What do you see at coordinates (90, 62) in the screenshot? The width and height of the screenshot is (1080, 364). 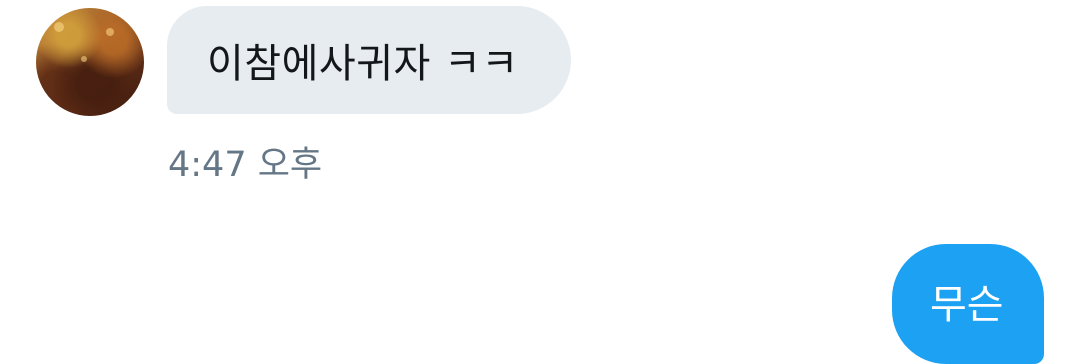 I see `avatar` at bounding box center [90, 62].